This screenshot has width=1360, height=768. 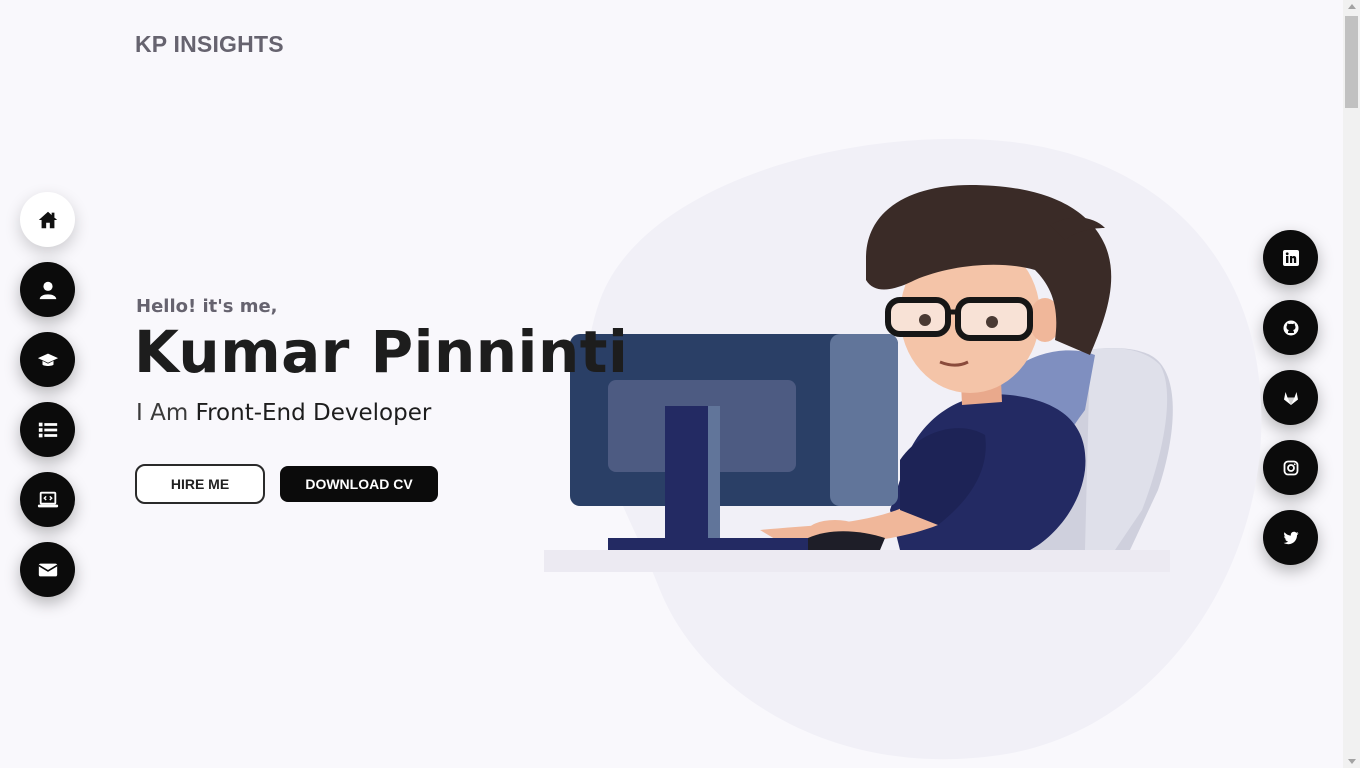 What do you see at coordinates (200, 484) in the screenshot?
I see `hire-me-button: HIRE ME` at bounding box center [200, 484].